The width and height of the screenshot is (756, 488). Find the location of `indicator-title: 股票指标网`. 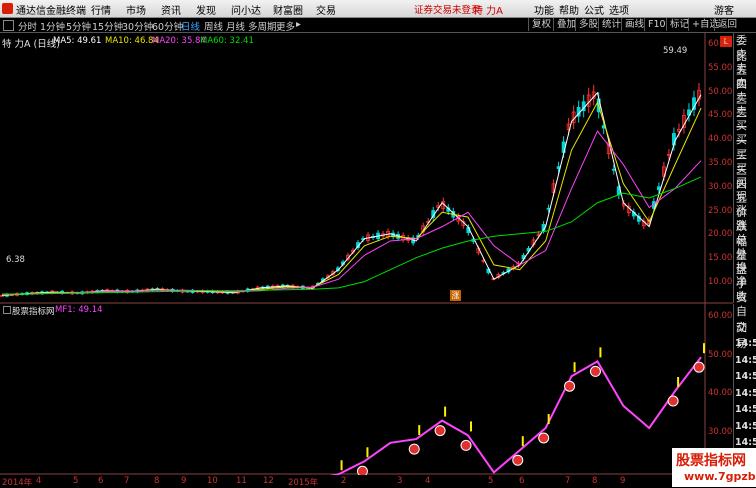

indicator-title: 股票指标网 is located at coordinates (33, 312).